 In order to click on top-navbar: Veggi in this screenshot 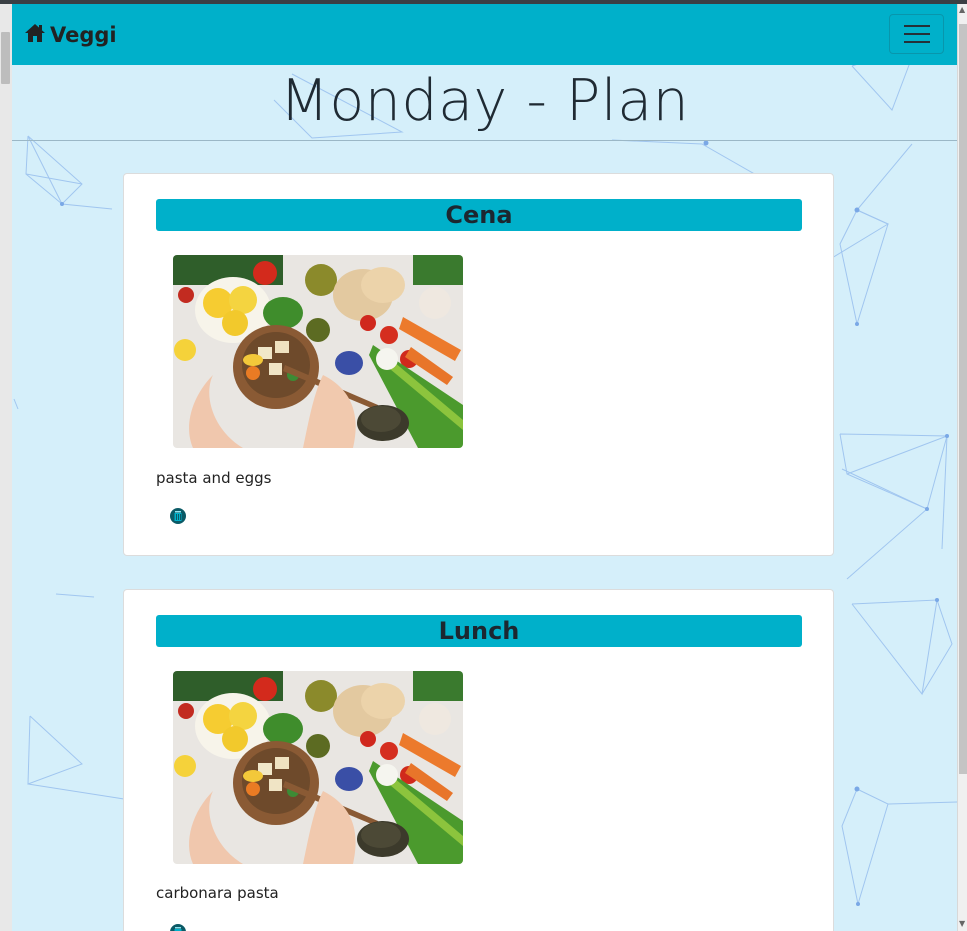, I will do `click(484, 34)`.